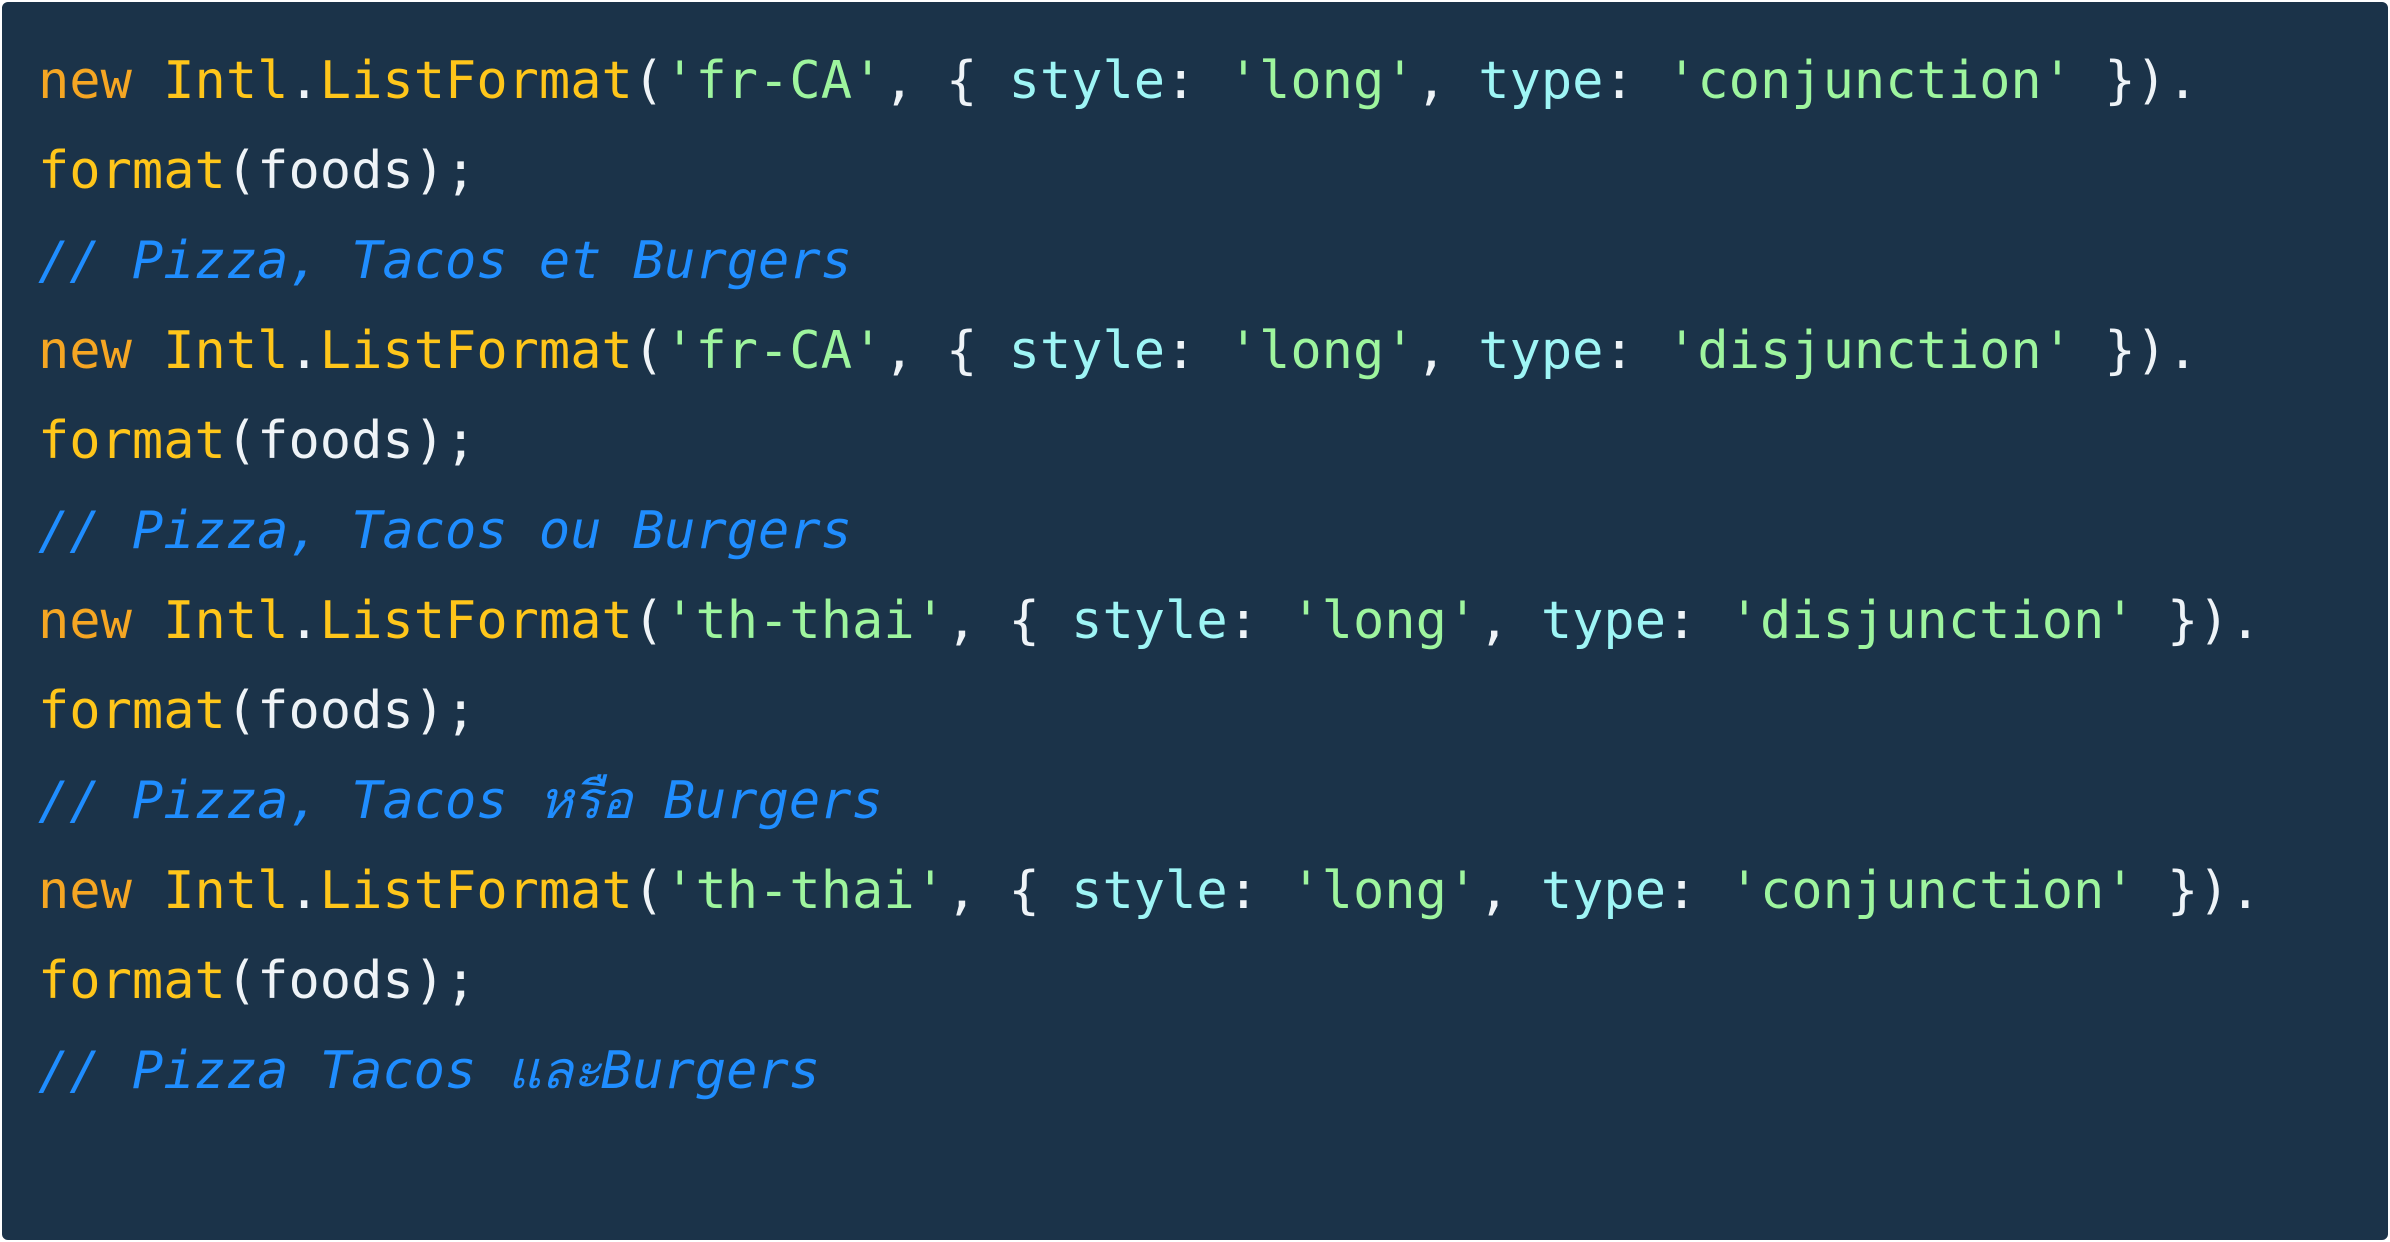  I want to click on code-token-comment: // Pizza, Tacos หรือ Burgers, so click(460, 801).